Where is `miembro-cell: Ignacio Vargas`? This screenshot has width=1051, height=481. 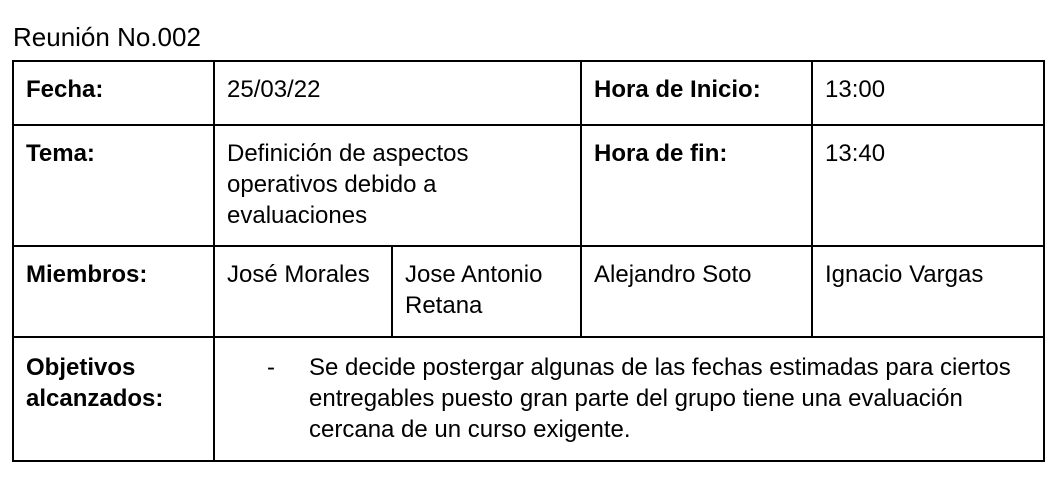 miembro-cell: Ignacio Vargas is located at coordinates (928, 291).